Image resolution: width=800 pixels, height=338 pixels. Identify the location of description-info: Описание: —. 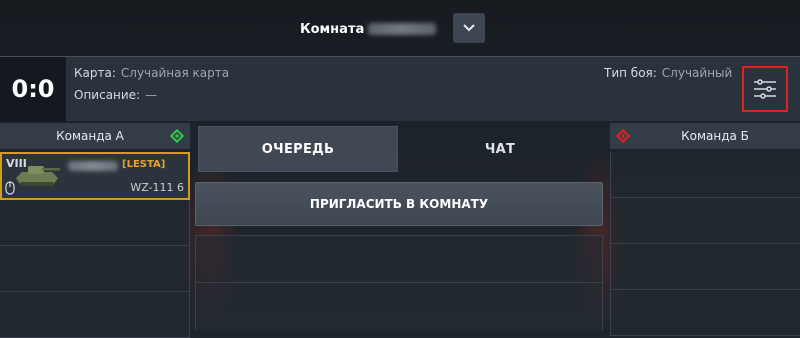
(115, 95).